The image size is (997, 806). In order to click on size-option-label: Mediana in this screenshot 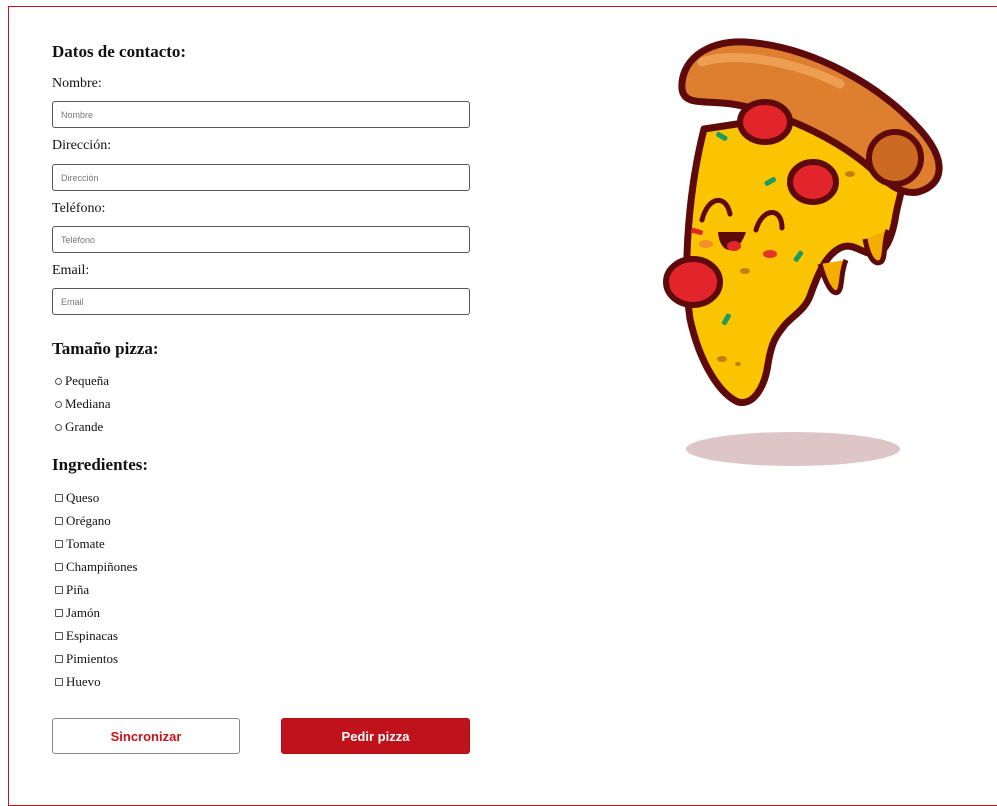, I will do `click(88, 403)`.